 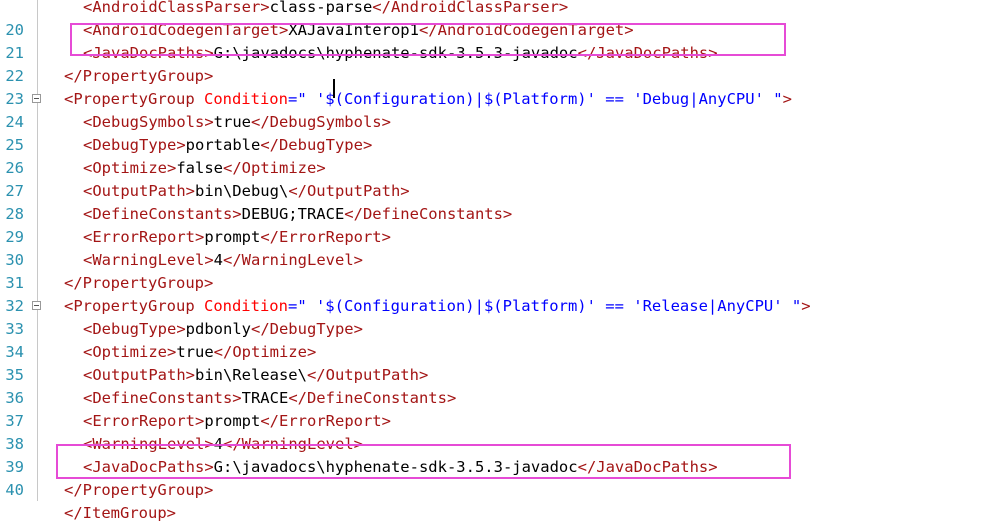 What do you see at coordinates (14, 145) in the screenshot?
I see `line-number: 25` at bounding box center [14, 145].